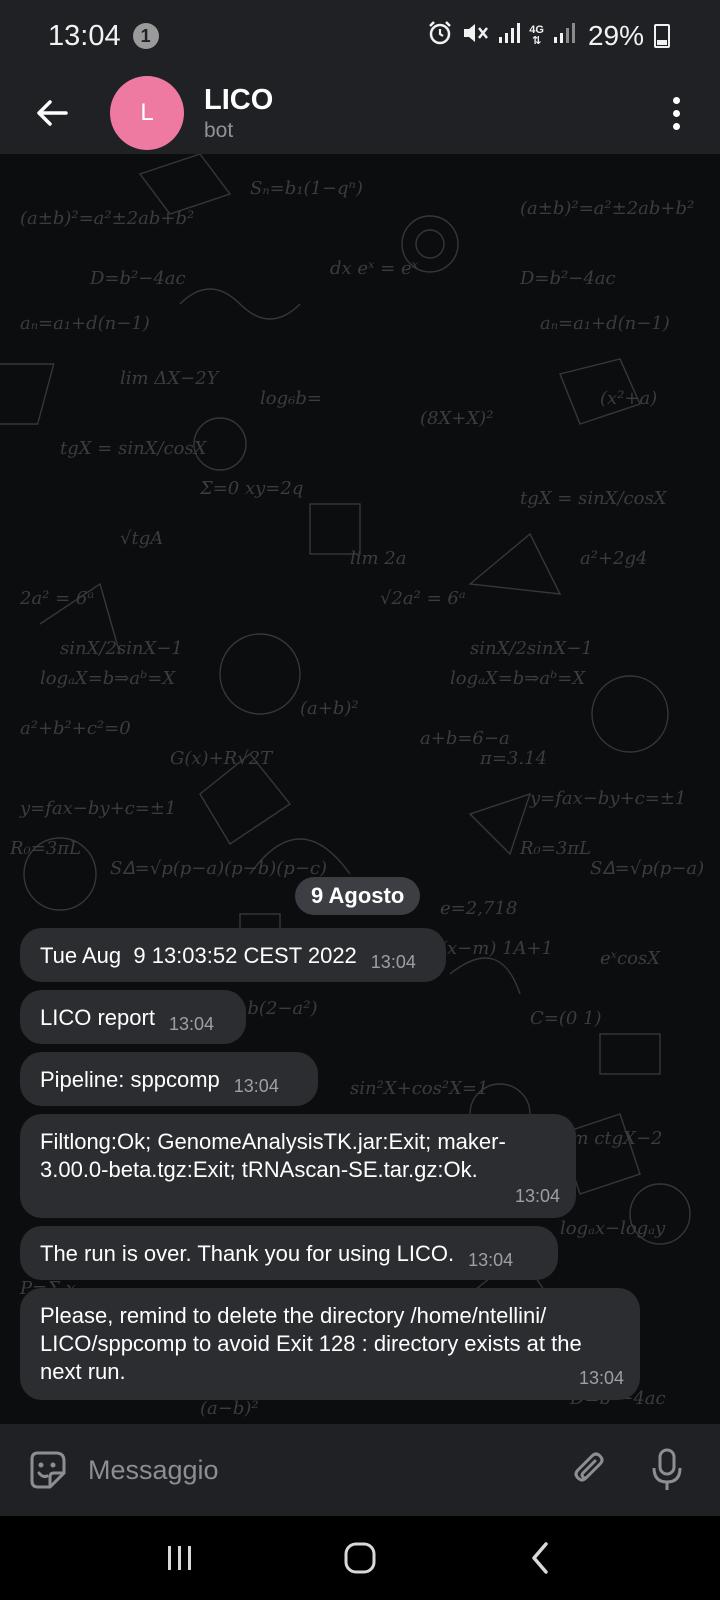  I want to click on svg-text: lim 2a, so click(378, 558).